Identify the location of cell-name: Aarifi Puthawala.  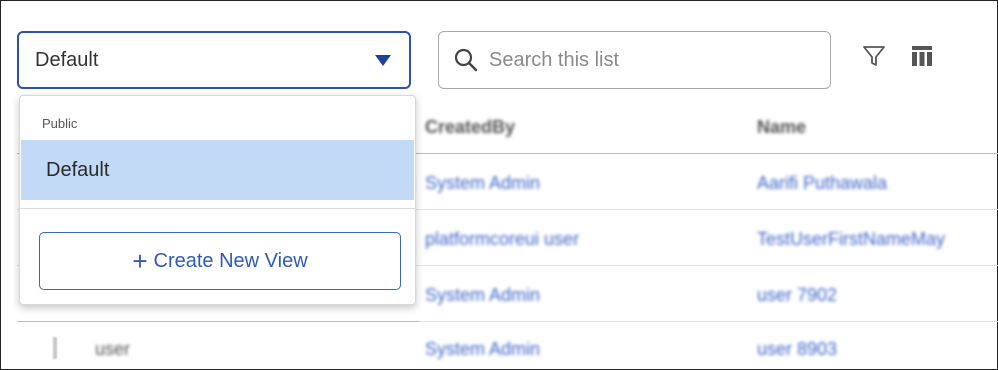
(822, 183).